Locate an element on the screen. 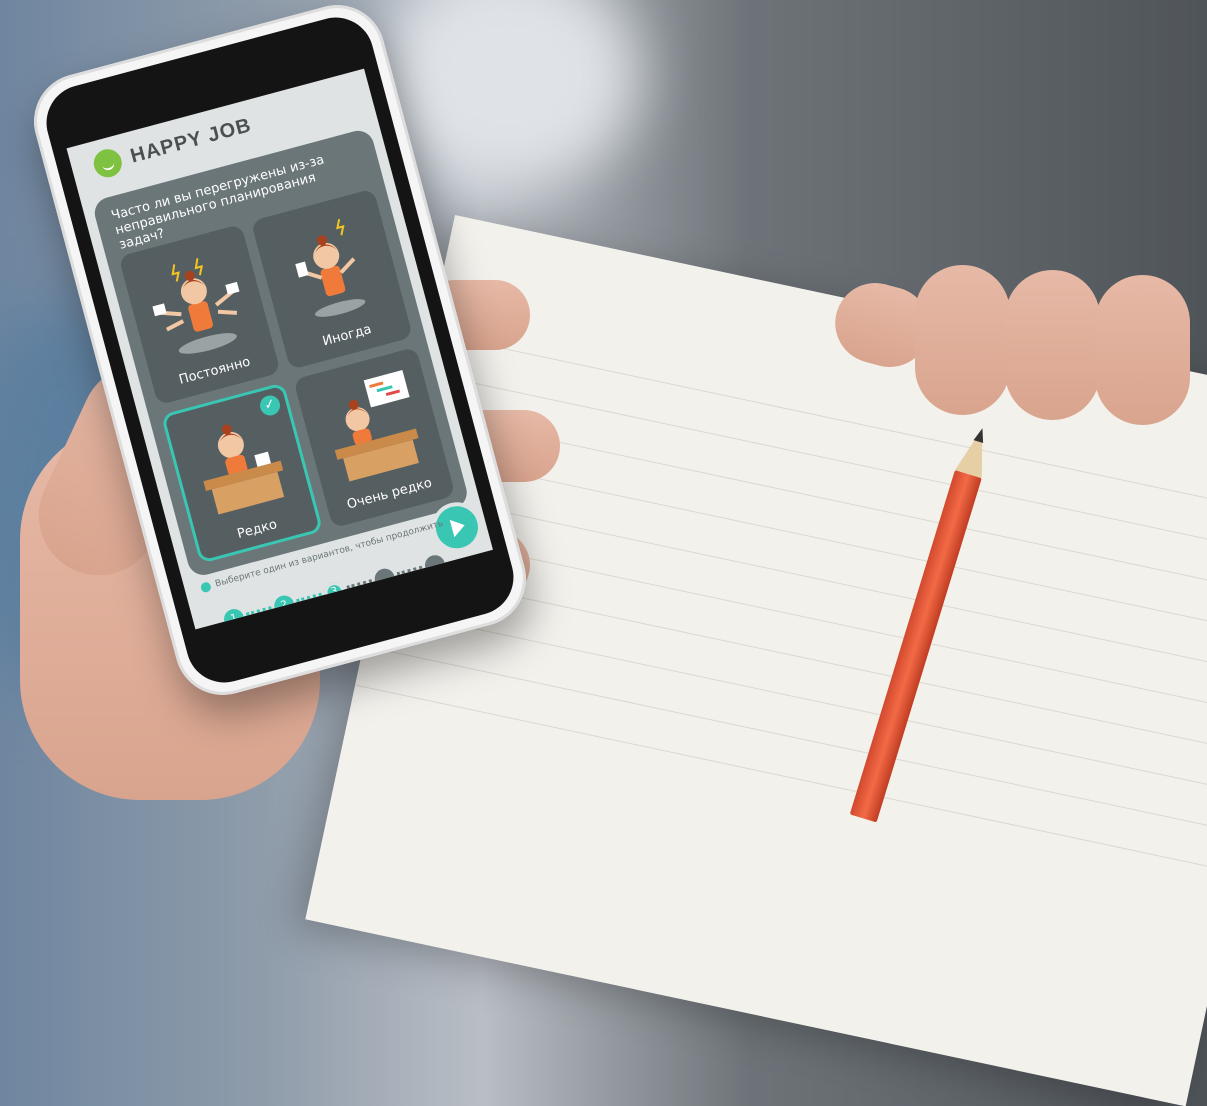 The image size is (1207, 1106). options-grid: Постоянно Иногда ✓ Редко Очень редко is located at coordinates (287, 376).